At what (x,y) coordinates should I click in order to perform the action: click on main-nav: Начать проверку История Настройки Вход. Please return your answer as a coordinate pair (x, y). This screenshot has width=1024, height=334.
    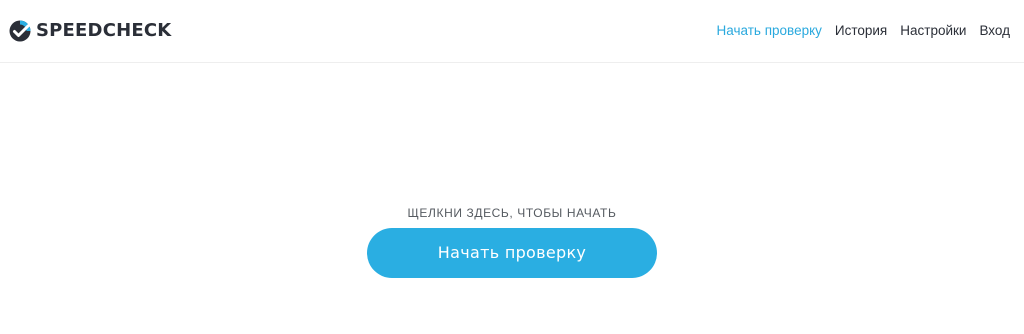
    Looking at the image, I should click on (863, 31).